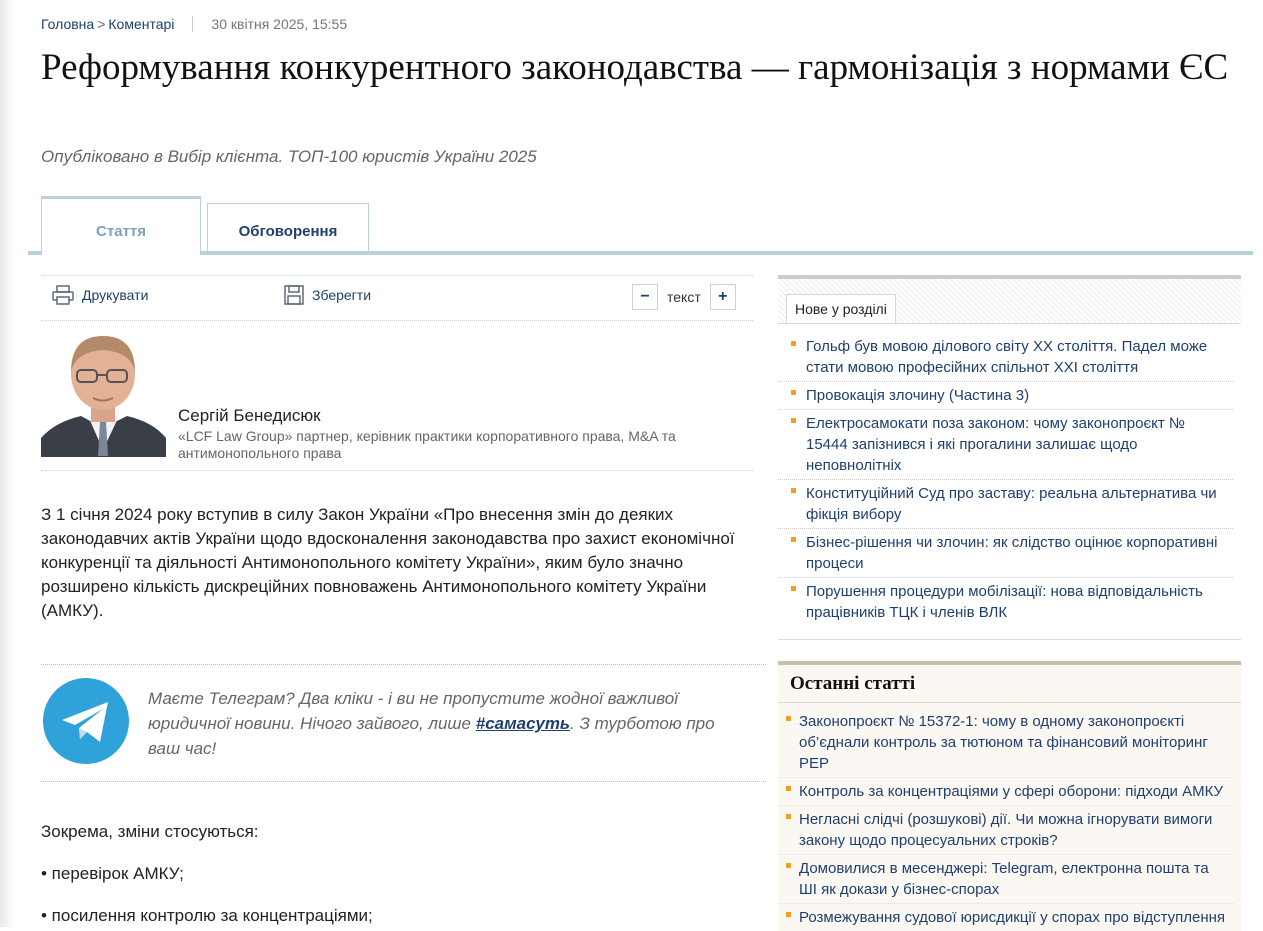 The height and width of the screenshot is (931, 1263). Describe the element at coordinates (249, 415) in the screenshot. I see `author-name: Сергій Бенедисюк` at that location.